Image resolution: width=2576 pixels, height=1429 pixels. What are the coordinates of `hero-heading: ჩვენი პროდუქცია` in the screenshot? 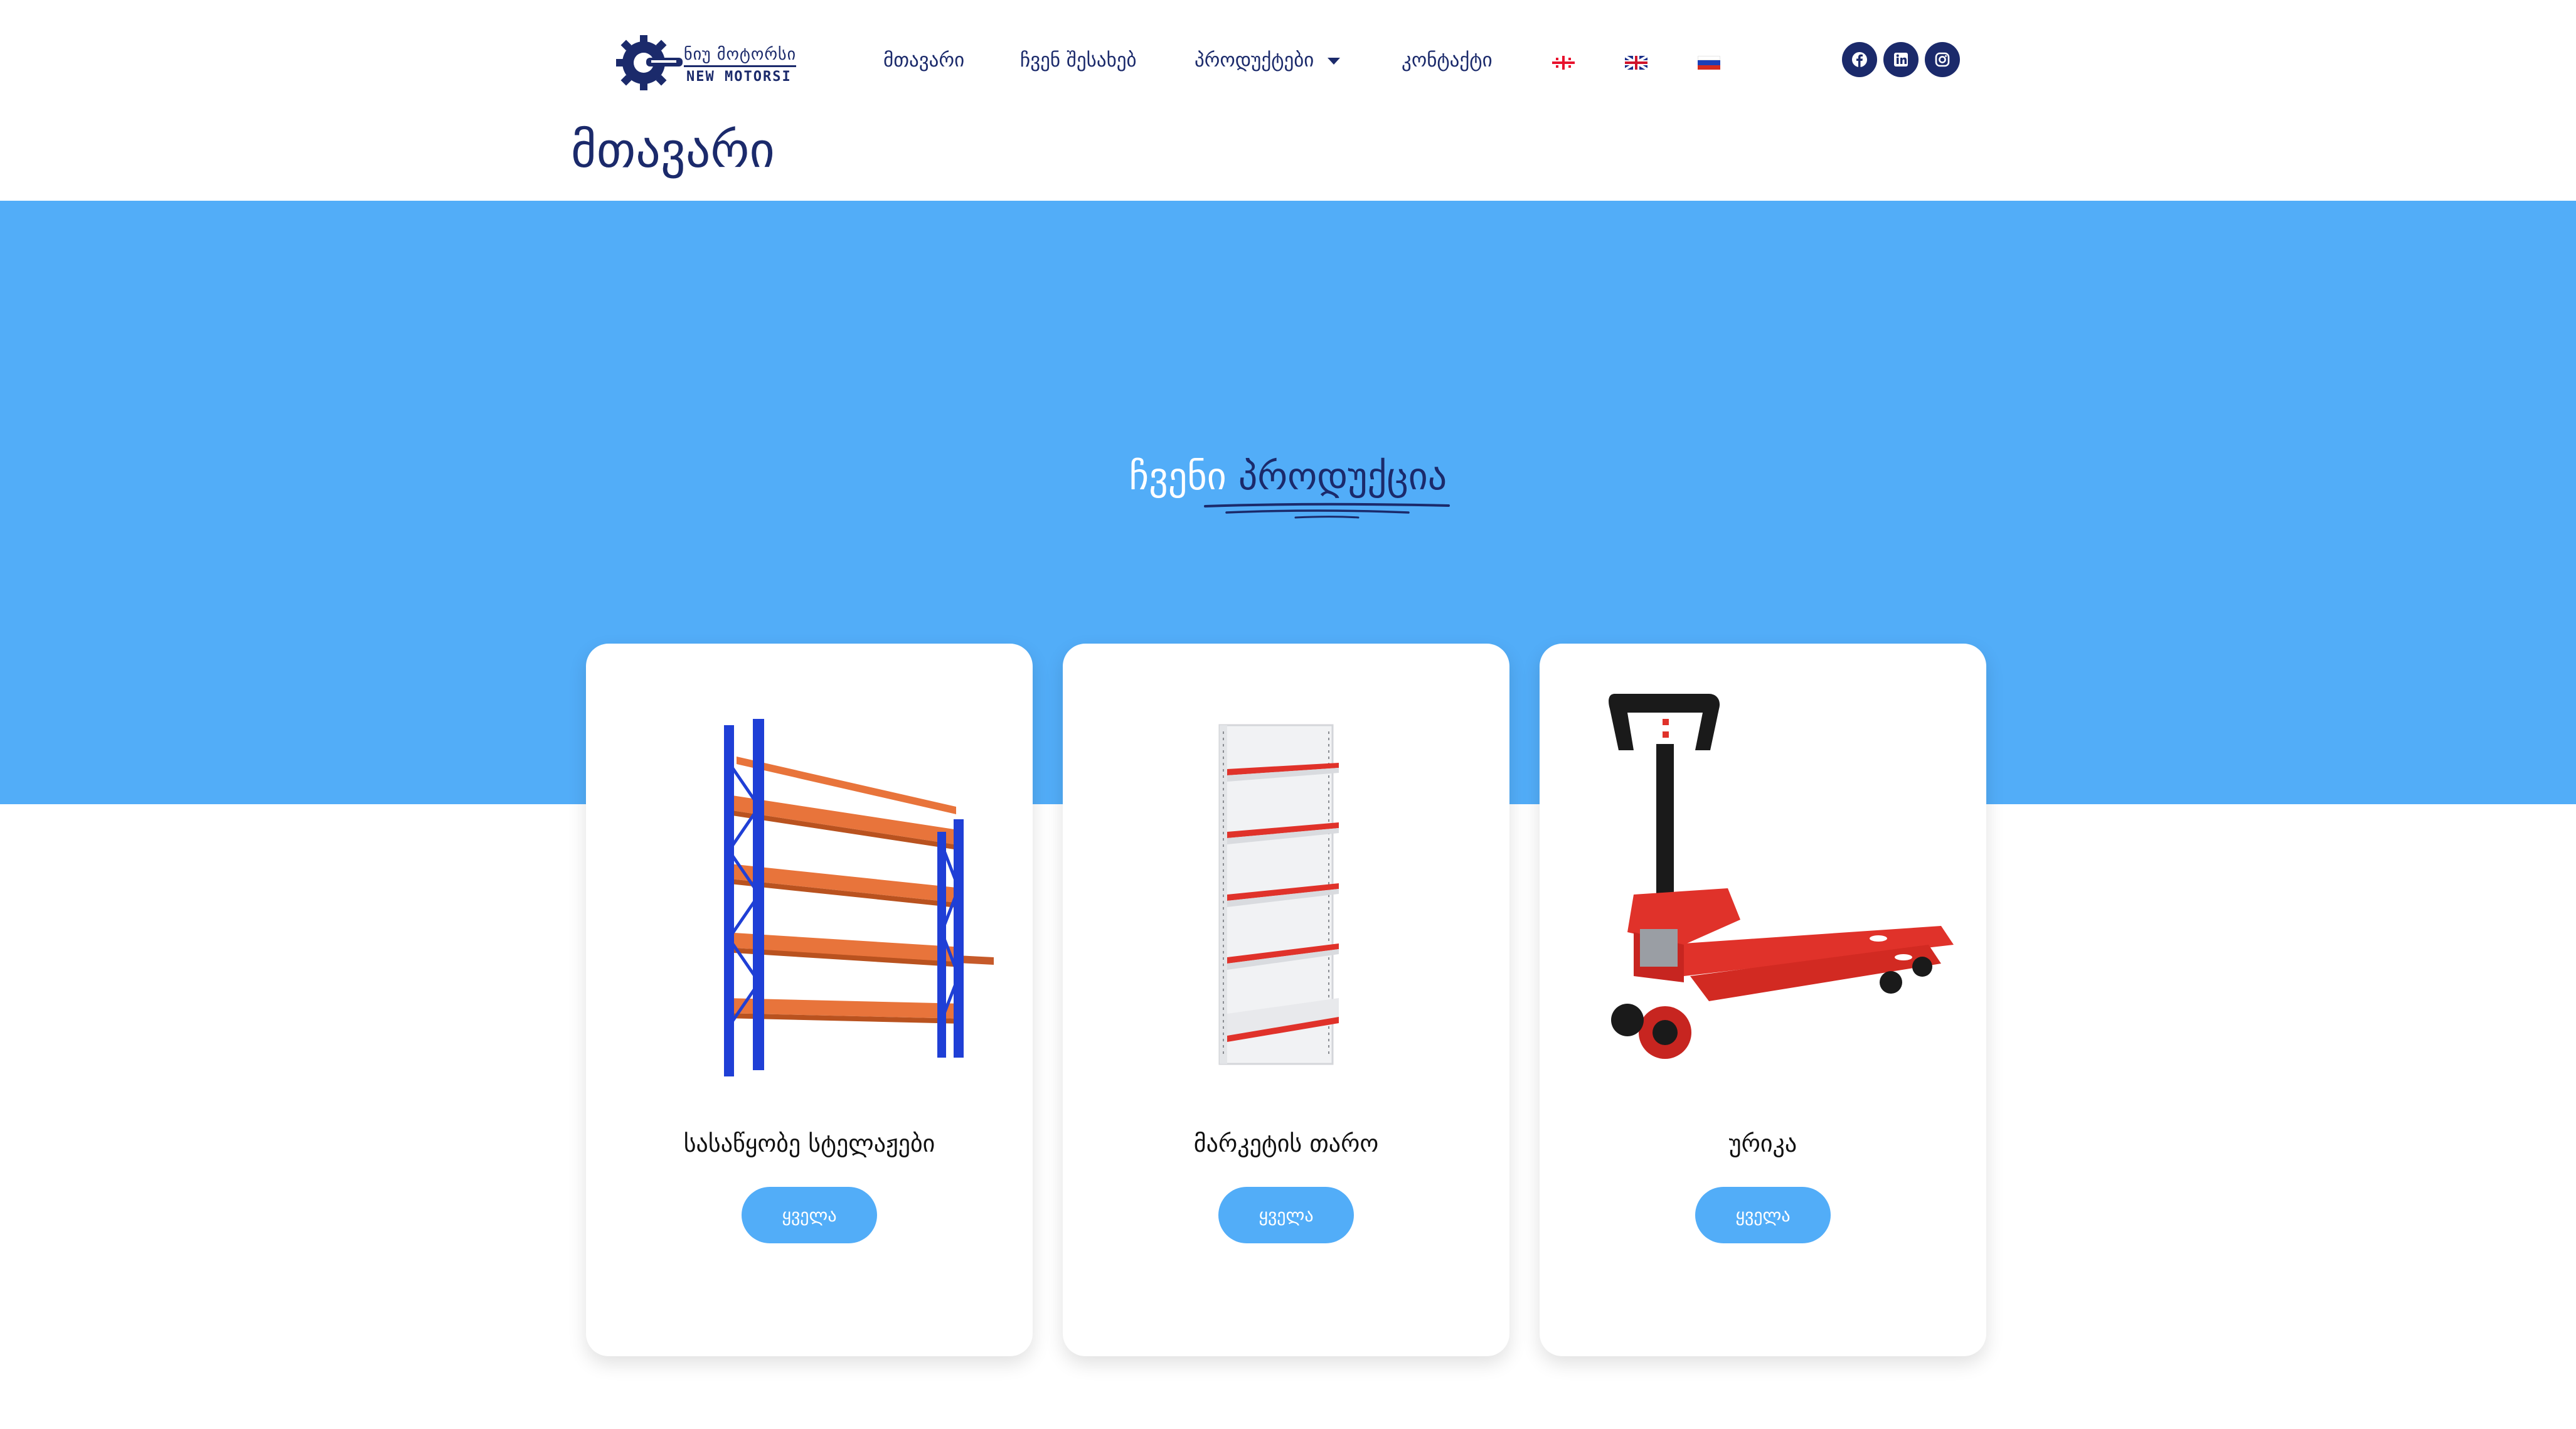 It's located at (1288, 477).